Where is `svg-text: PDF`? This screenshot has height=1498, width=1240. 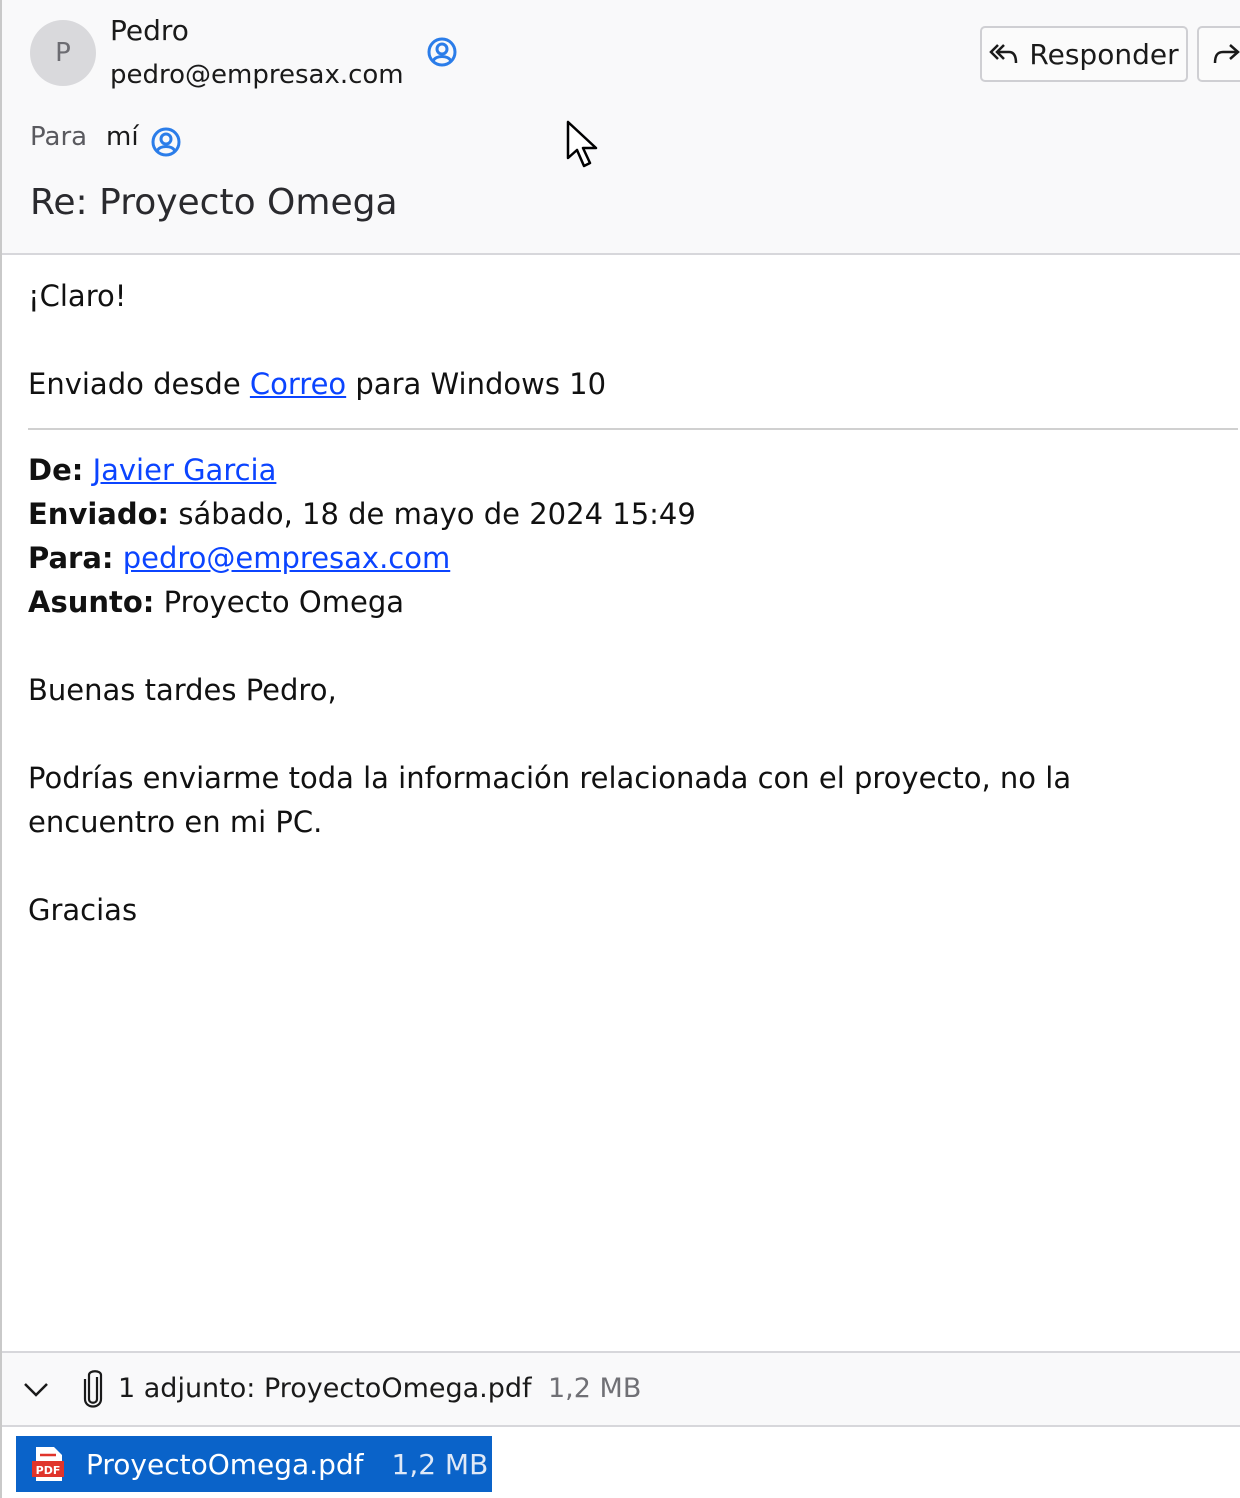 svg-text: PDF is located at coordinates (48, 1470).